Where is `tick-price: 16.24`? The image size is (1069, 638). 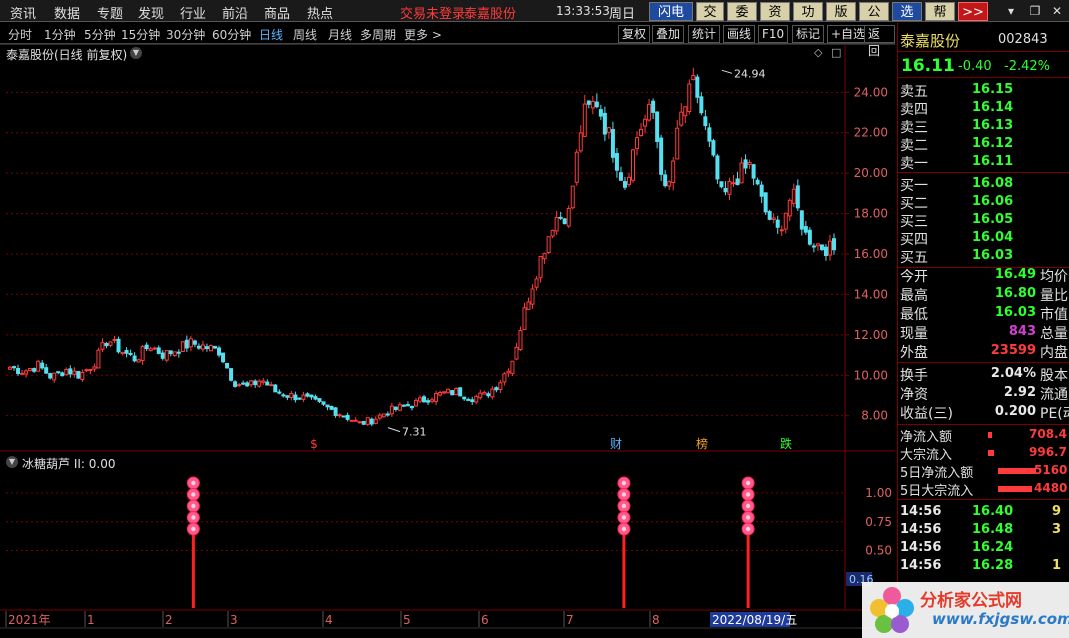
tick-price: 16.24 is located at coordinates (993, 547).